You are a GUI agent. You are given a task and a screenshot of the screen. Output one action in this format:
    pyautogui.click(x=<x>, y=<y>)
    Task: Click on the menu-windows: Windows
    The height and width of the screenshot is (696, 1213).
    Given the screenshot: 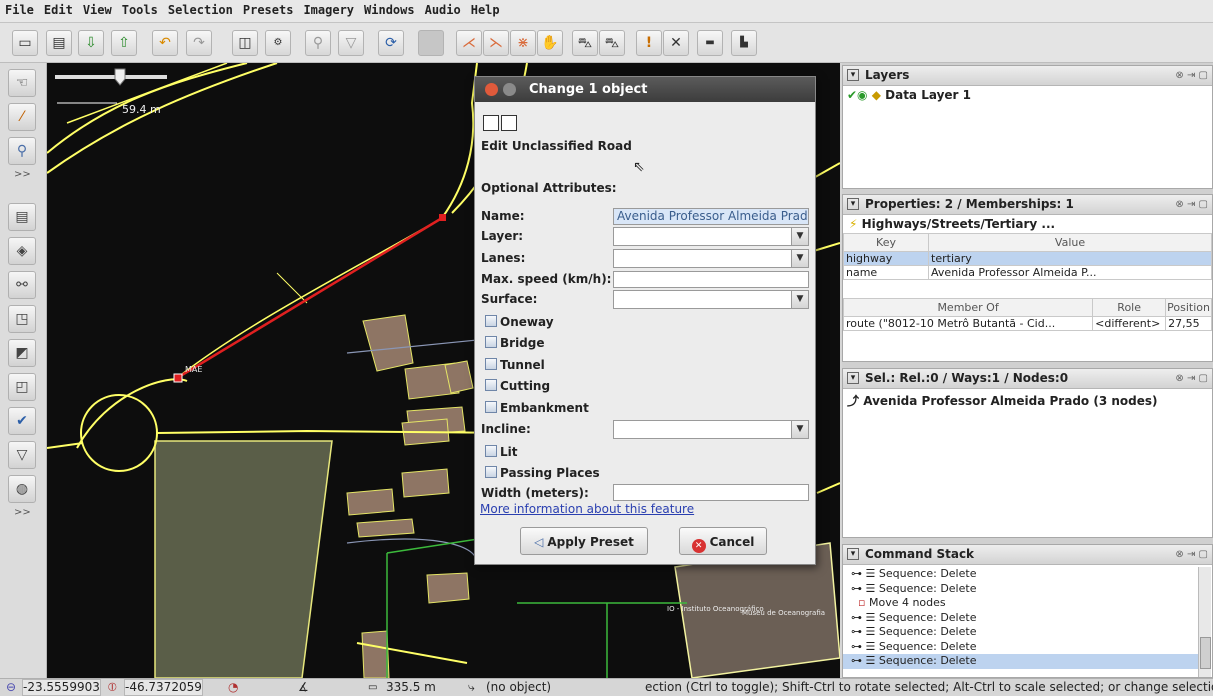 What is the action you would take?
    pyautogui.click(x=389, y=8)
    